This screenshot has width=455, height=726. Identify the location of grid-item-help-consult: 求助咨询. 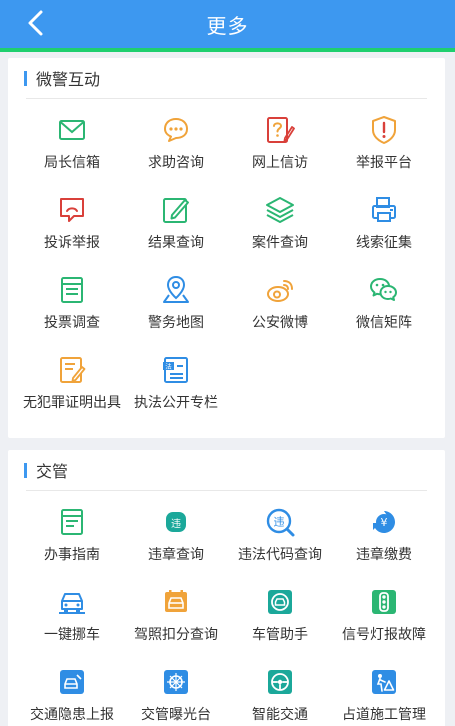
(176, 148).